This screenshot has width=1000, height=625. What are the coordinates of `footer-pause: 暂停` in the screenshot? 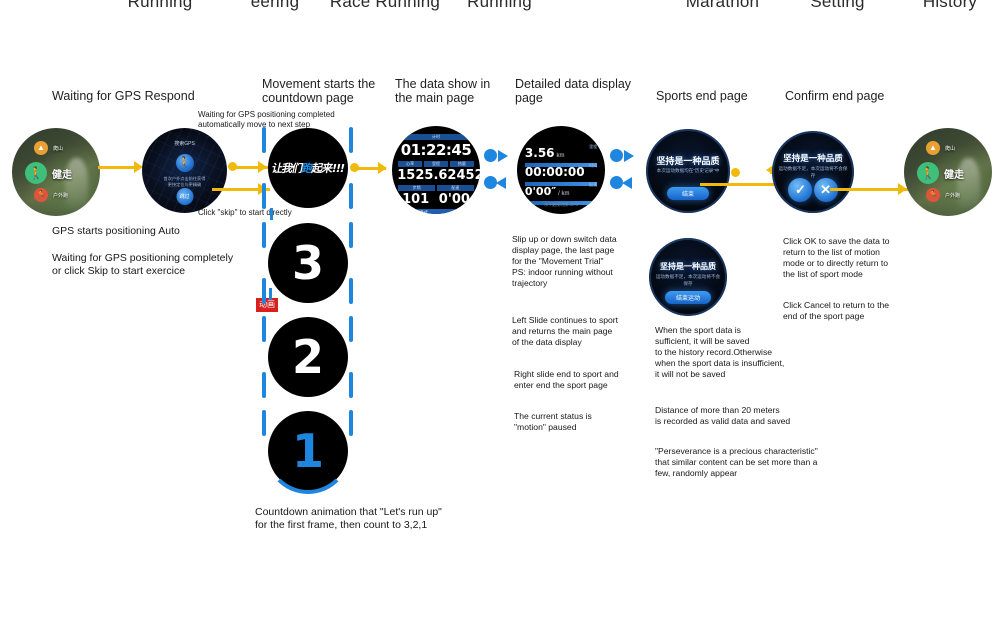 It's located at (457, 211).